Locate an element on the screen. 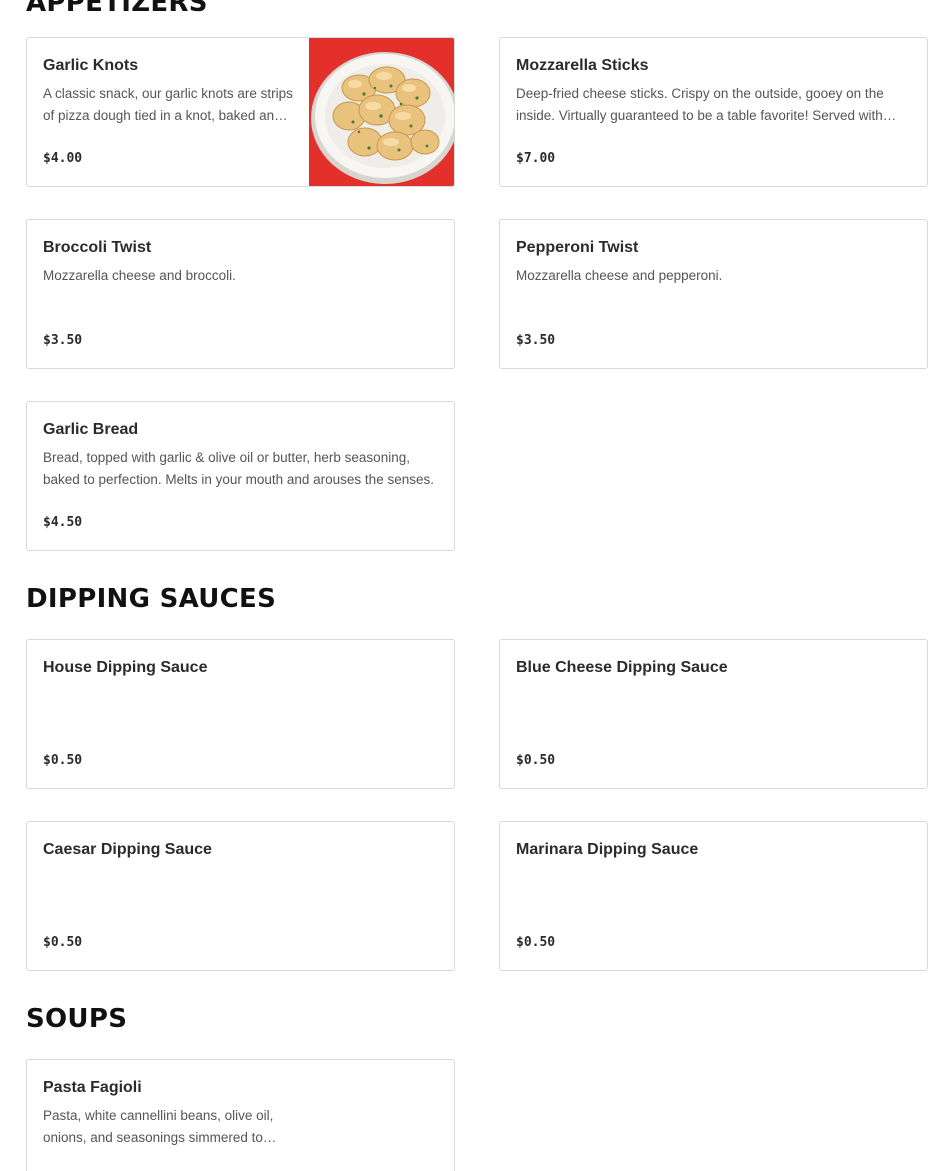 The width and height of the screenshot is (950, 1171). garlic-knots-image is located at coordinates (381, 112).